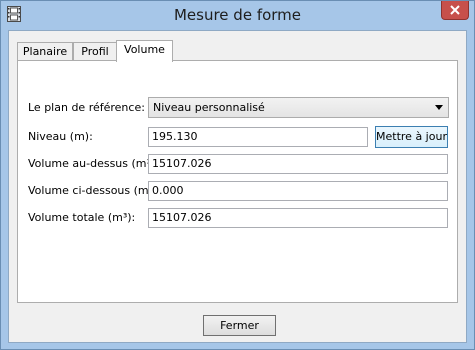 This screenshot has width=475, height=350. I want to click on window-title: Mesure de forme, so click(237, 15).